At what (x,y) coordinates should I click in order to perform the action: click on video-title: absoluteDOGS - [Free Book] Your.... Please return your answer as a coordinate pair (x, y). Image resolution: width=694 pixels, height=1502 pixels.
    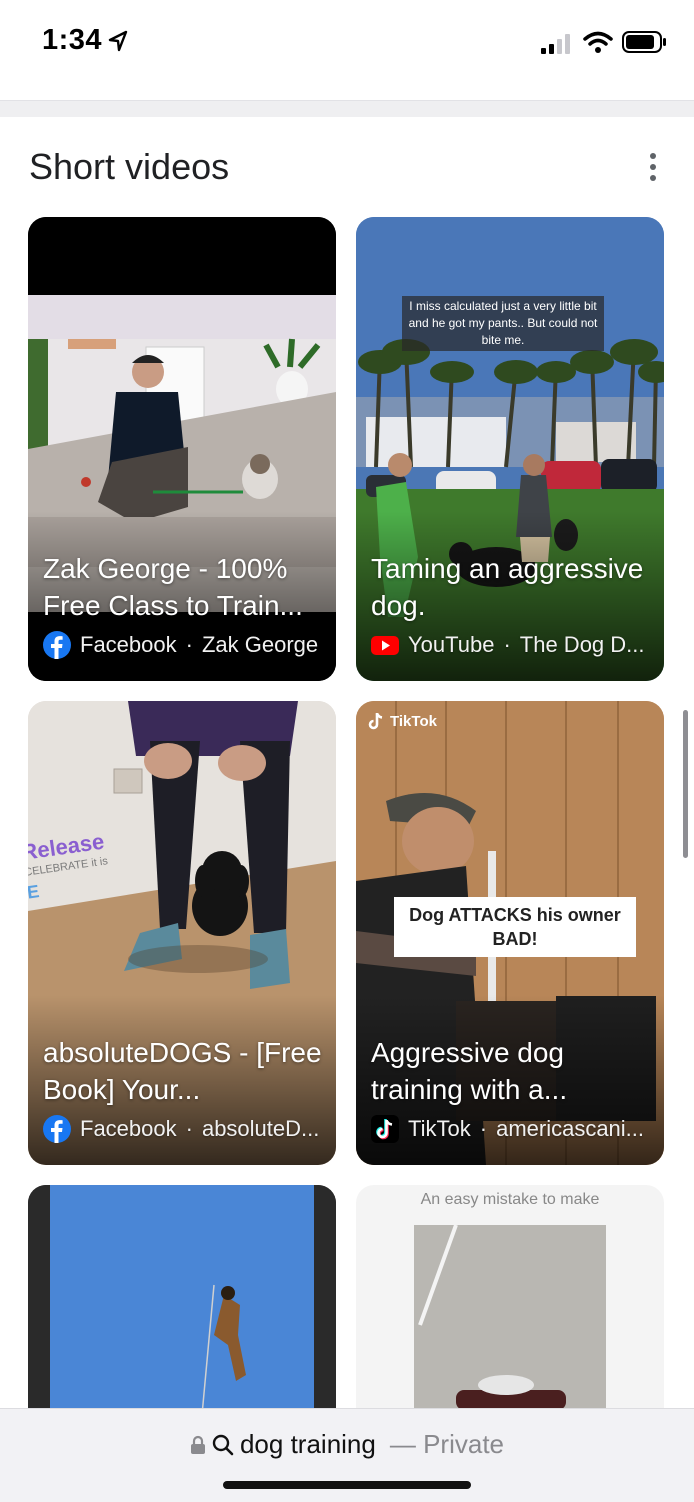
    Looking at the image, I should click on (182, 1071).